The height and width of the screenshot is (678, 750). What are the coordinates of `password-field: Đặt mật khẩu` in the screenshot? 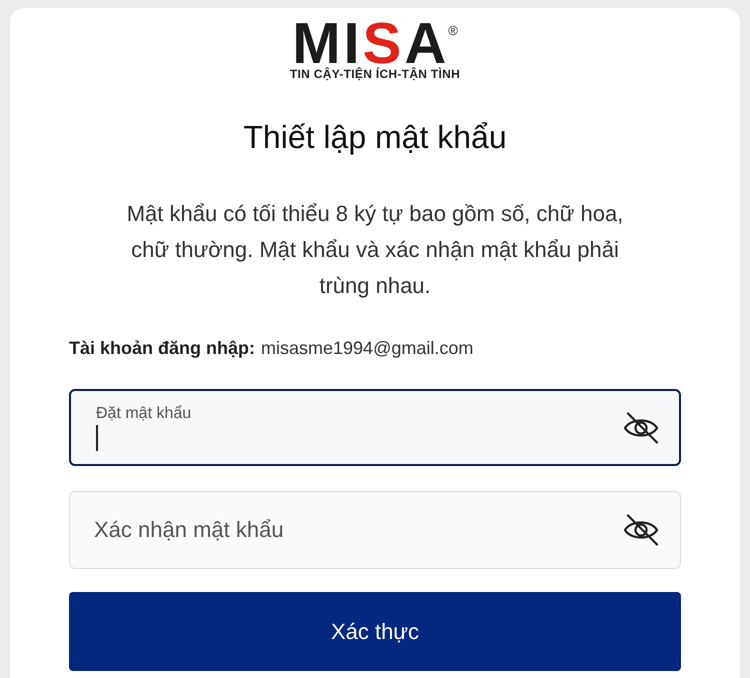 It's located at (375, 427).